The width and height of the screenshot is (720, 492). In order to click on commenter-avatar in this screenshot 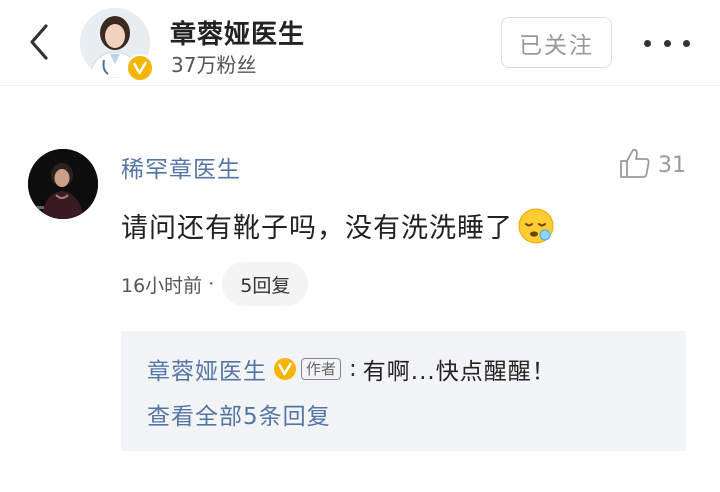, I will do `click(63, 184)`.